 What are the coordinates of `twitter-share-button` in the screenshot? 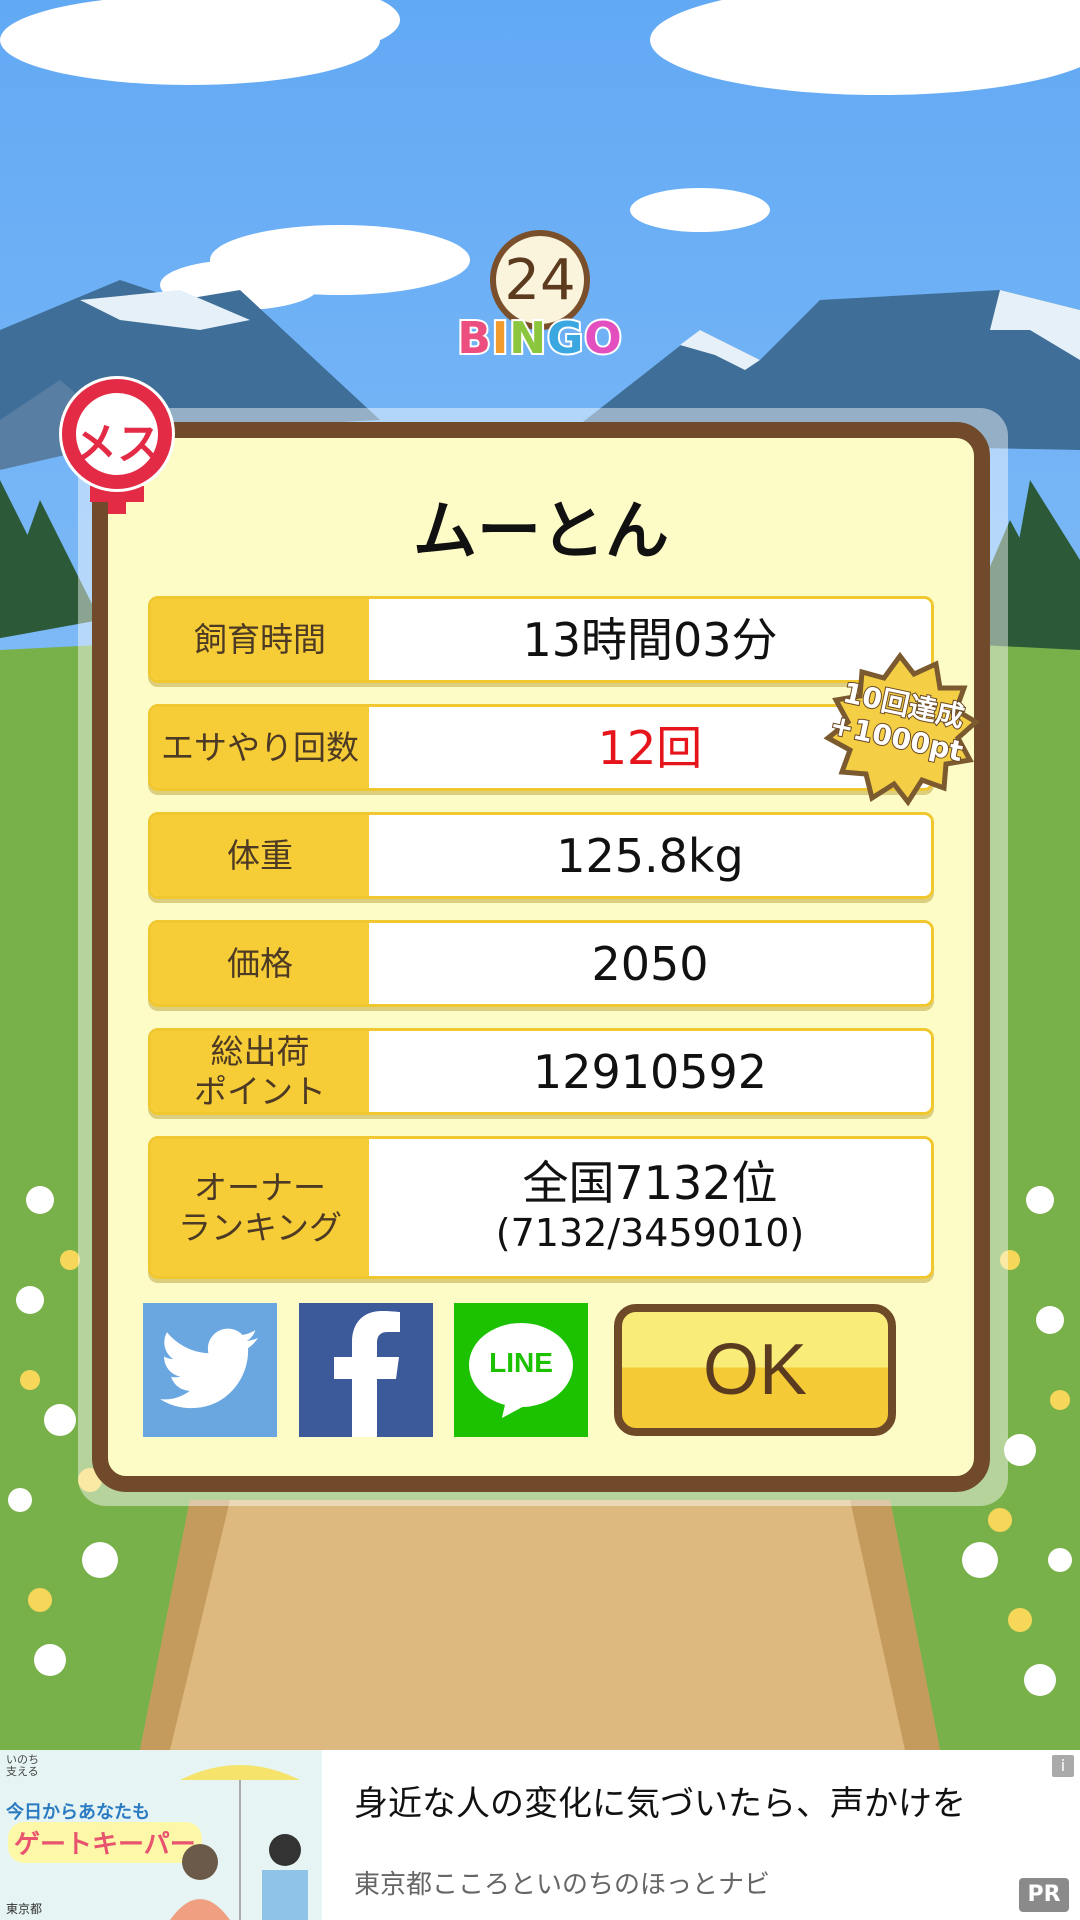 It's located at (210, 1370).